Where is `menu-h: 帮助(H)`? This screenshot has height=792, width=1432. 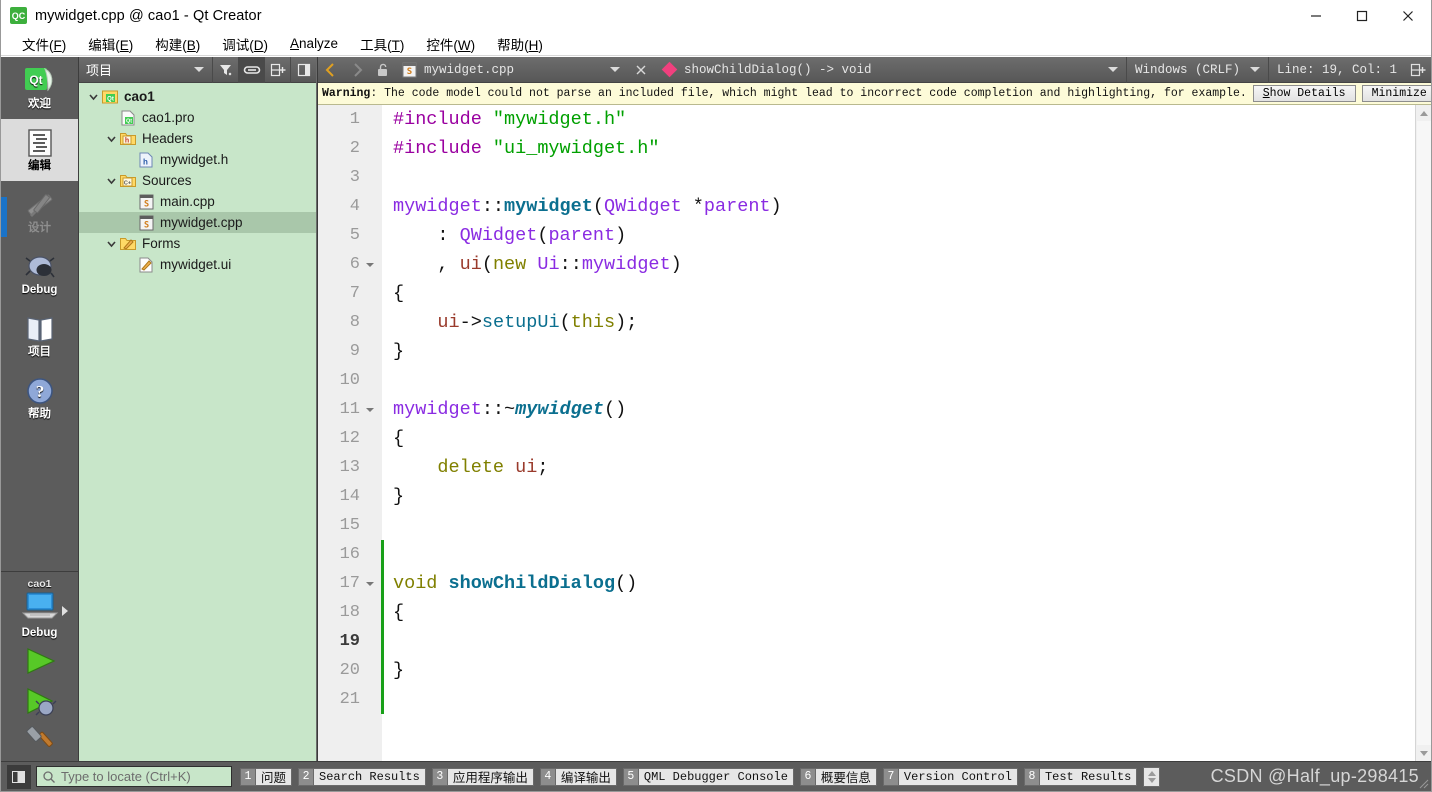
menu-h: 帮助(H) is located at coordinates (520, 44).